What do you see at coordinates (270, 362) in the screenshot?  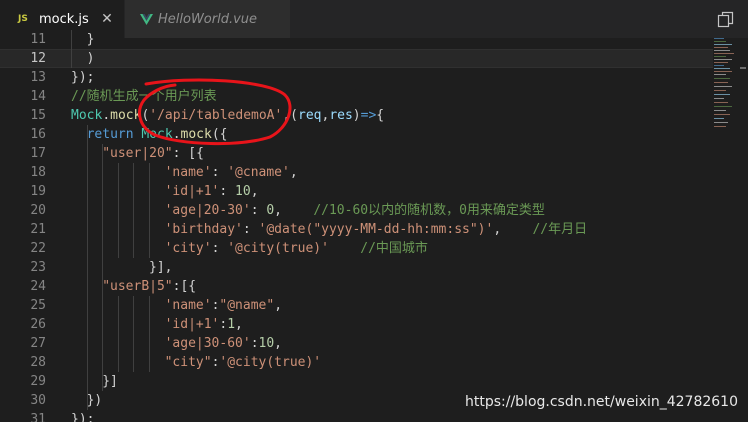 I see `code-token: '@city(true)'` at bounding box center [270, 362].